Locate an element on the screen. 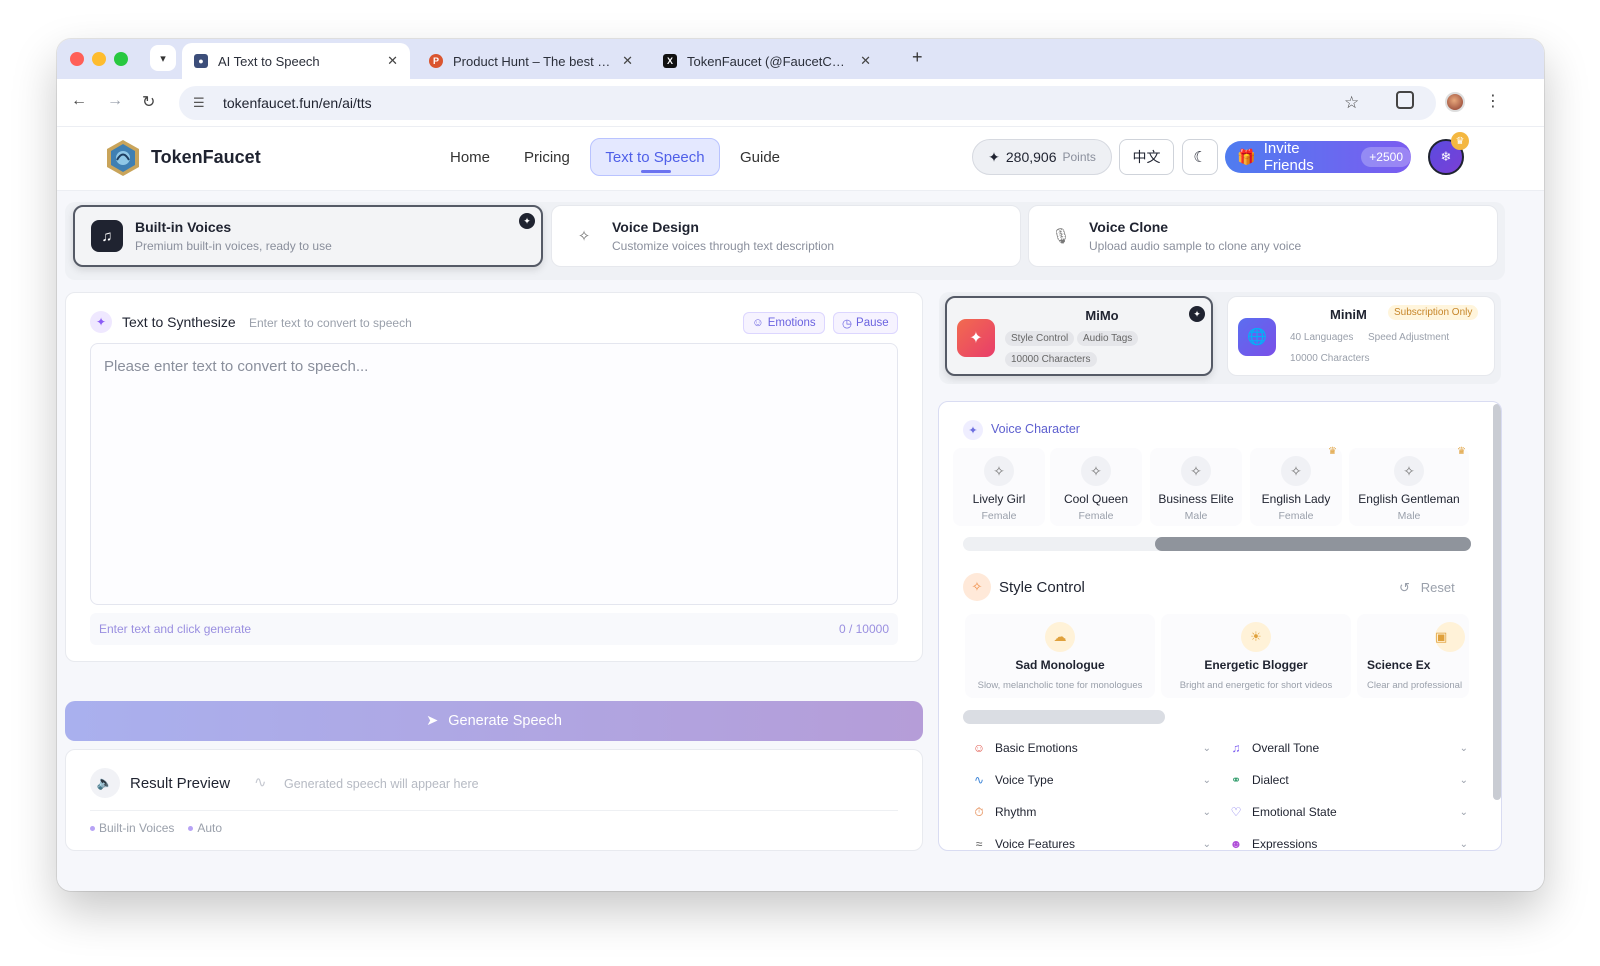  url-field: ☰ tokenfaucet.fun/en/ai/tts is located at coordinates (807, 103).